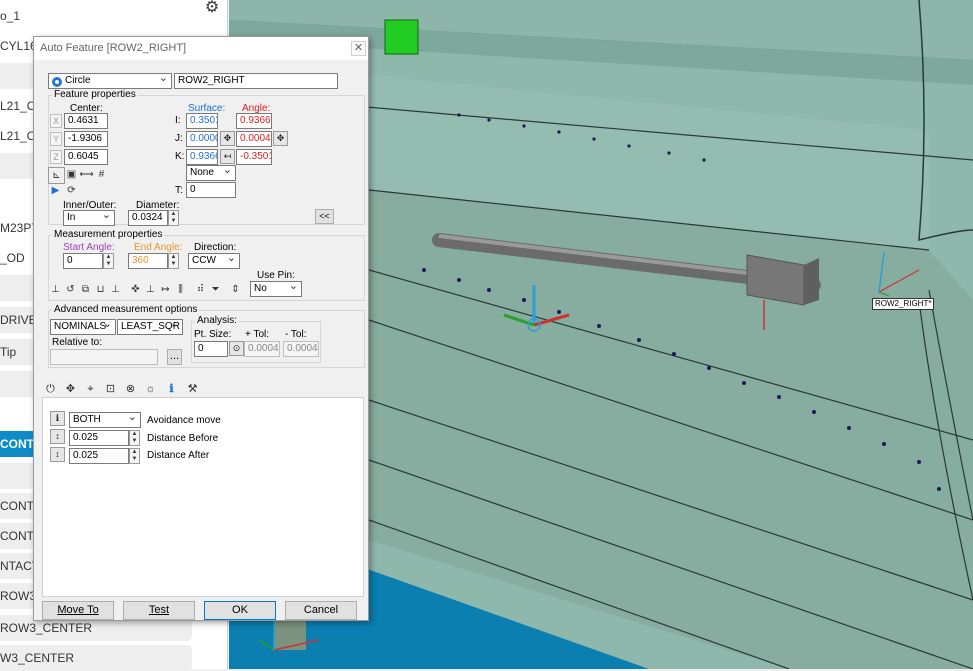 The width and height of the screenshot is (973, 671). What do you see at coordinates (202, 157) in the screenshot?
I see `surface-k-input: 0.9366` at bounding box center [202, 157].